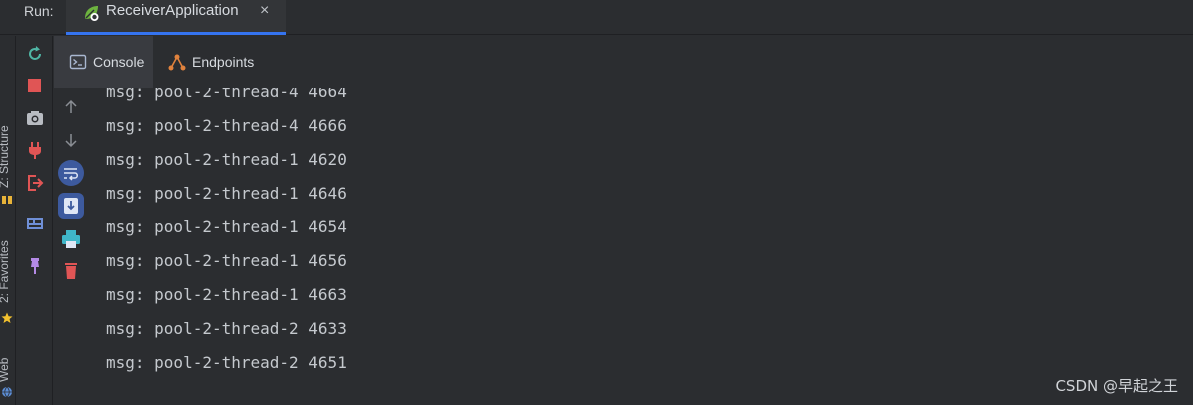 The width and height of the screenshot is (1193, 405). I want to click on spring-leaf-icon, so click(92, 13).